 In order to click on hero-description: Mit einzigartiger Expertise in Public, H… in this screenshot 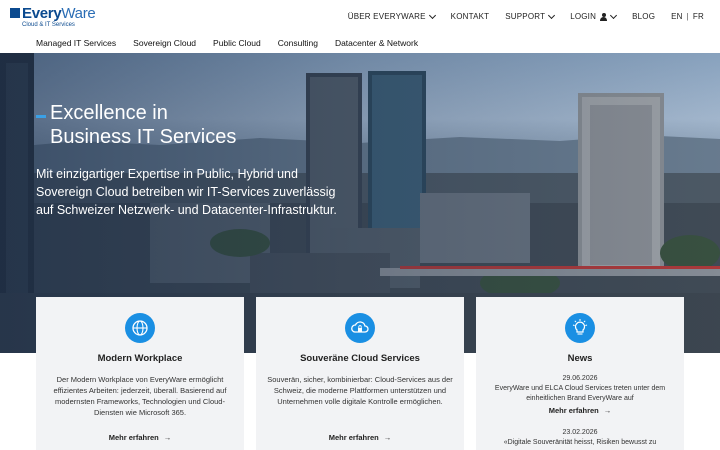, I will do `click(186, 192)`.